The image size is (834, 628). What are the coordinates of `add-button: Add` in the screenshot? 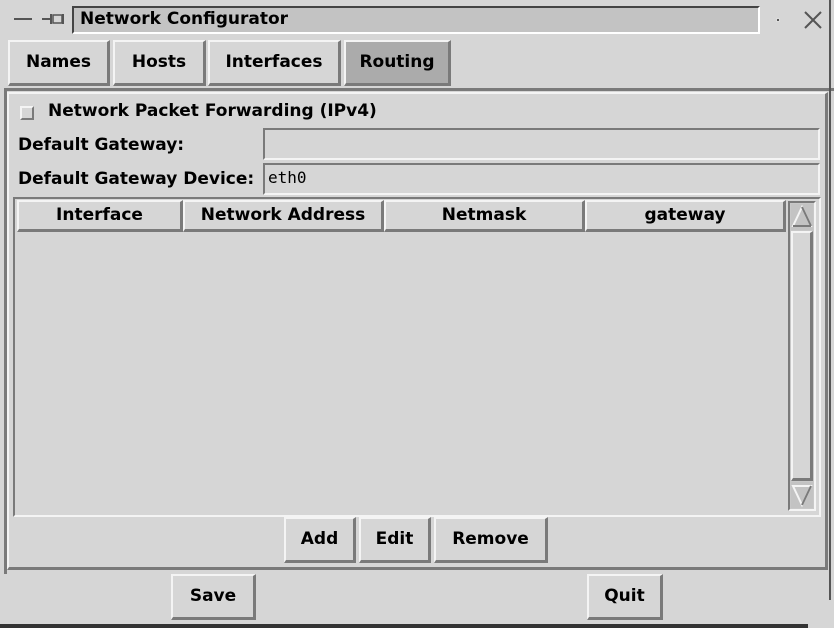 It's located at (320, 540).